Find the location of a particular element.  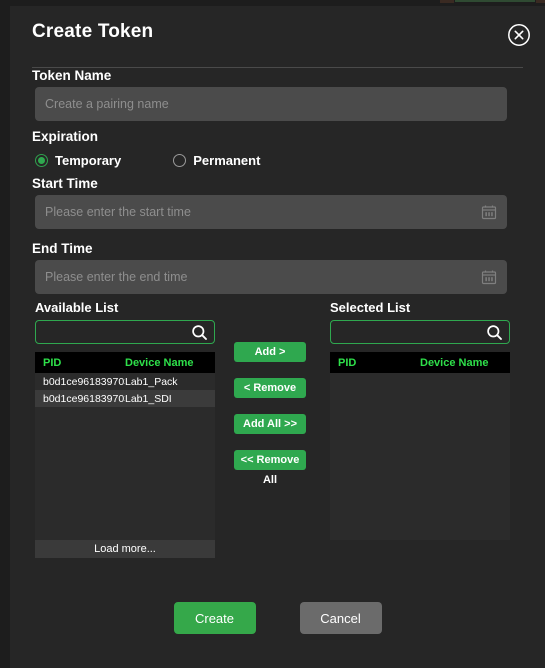

create-button: Create is located at coordinates (214, 618).